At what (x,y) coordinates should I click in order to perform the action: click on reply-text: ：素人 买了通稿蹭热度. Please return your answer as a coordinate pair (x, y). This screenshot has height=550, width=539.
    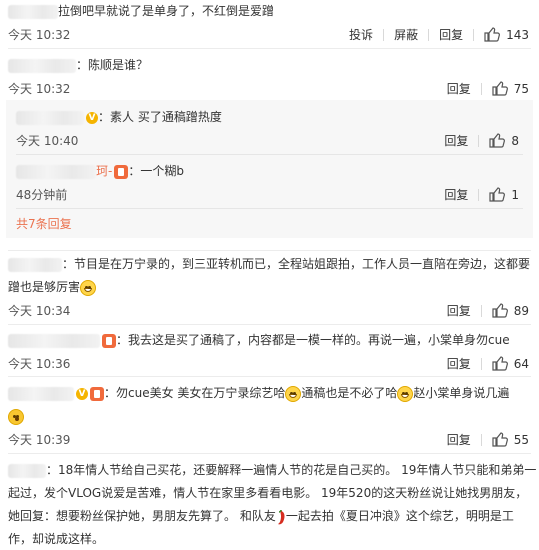
    Looking at the image, I should click on (160, 117).